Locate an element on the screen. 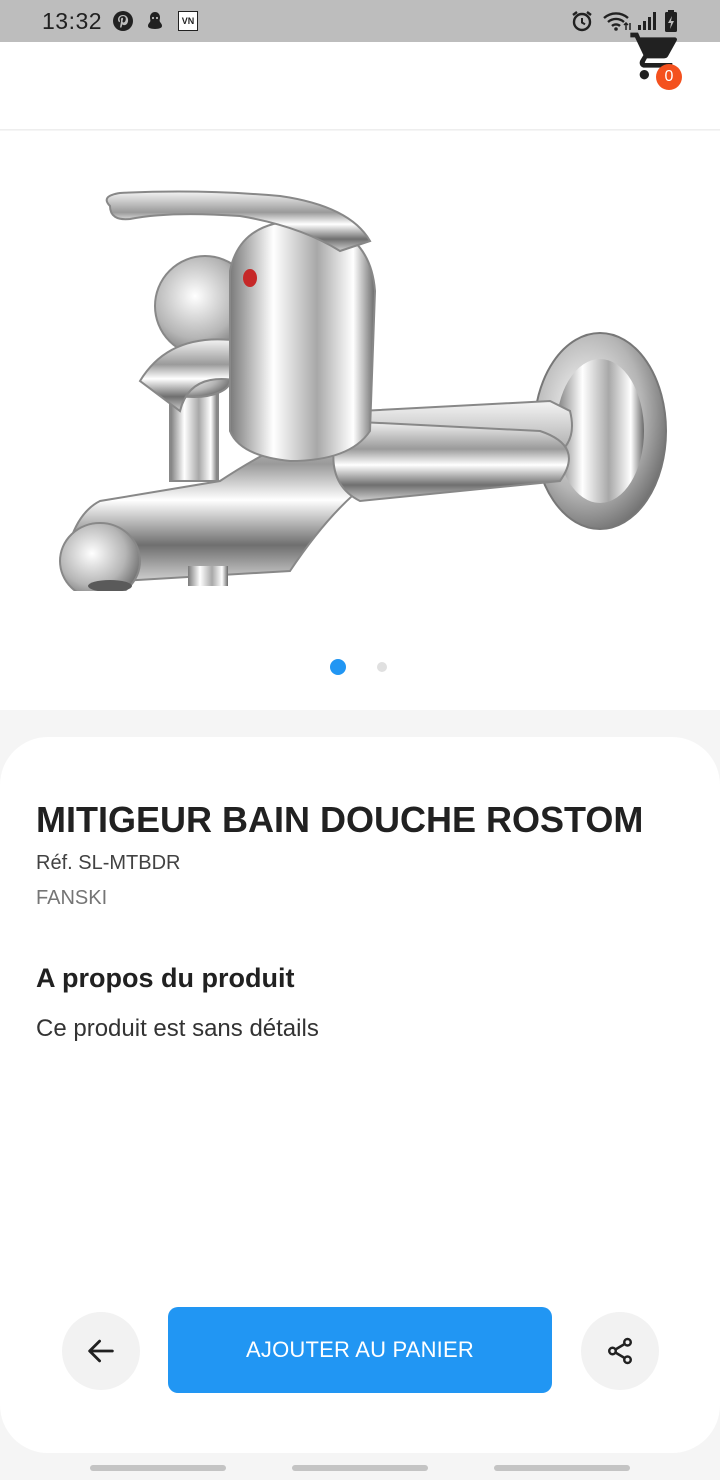 This screenshot has width=720, height=1480. product-brand: FANSKI is located at coordinates (72, 898).